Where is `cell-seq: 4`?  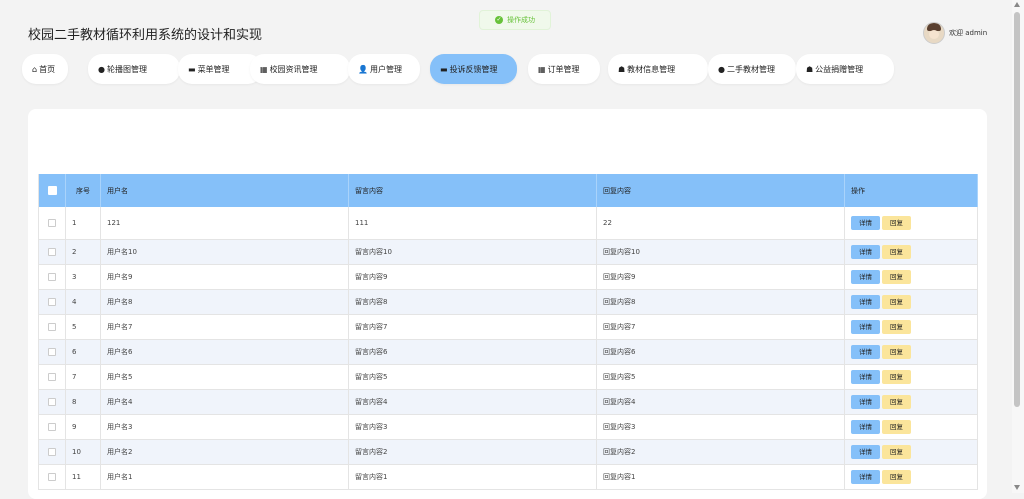 cell-seq: 4 is located at coordinates (83, 302).